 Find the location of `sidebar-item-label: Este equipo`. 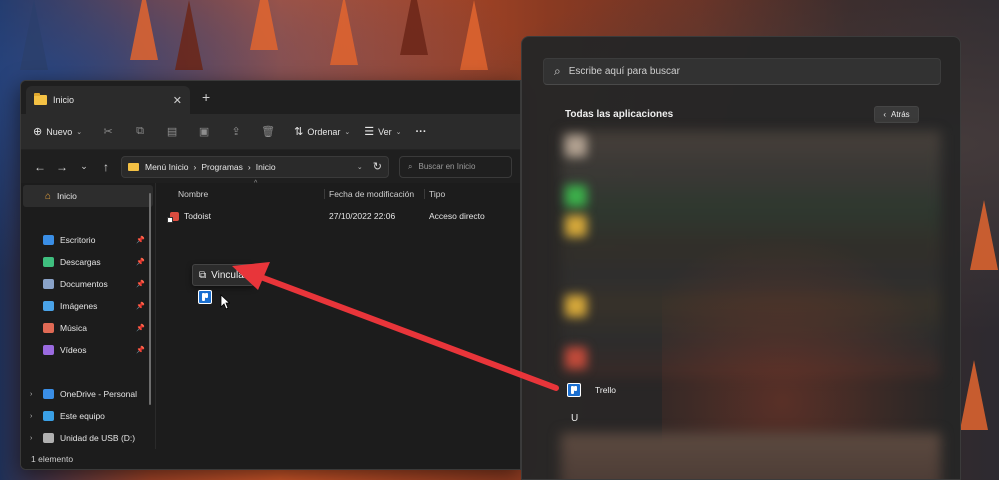

sidebar-item-label: Este equipo is located at coordinates (82, 416).